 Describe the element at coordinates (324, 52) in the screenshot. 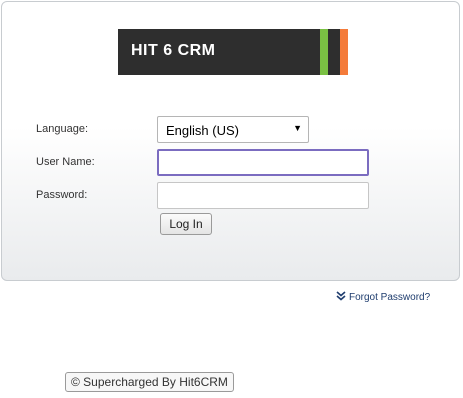

I see `logo-green-stripe` at that location.